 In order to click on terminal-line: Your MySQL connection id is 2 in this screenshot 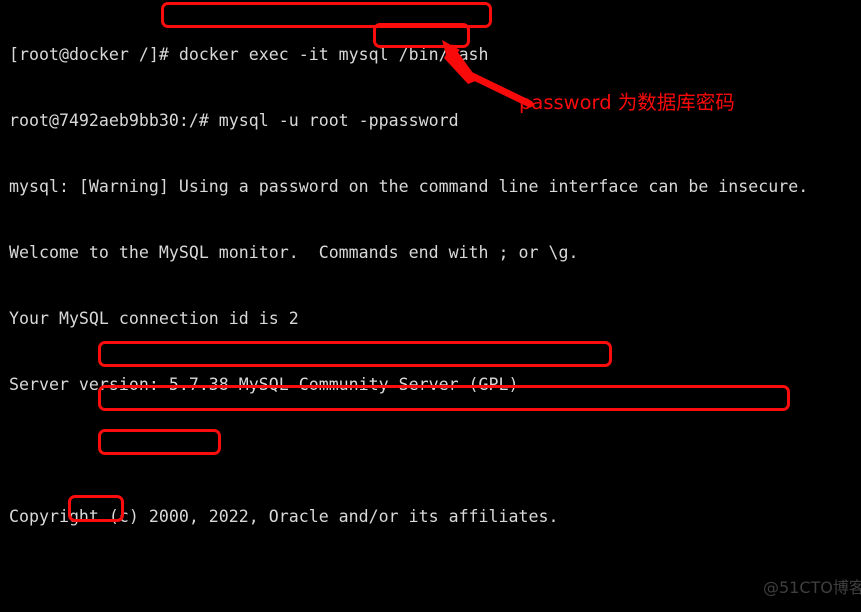, I will do `click(154, 318)`.